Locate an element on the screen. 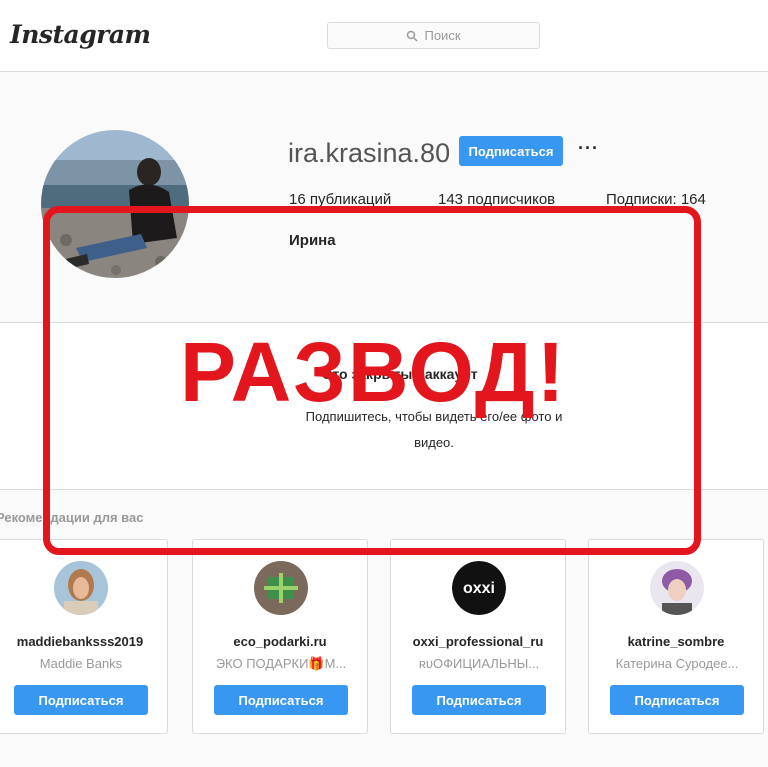 Image resolution: width=768 pixels, height=767 pixels. search-input: Поиск is located at coordinates (433, 35).